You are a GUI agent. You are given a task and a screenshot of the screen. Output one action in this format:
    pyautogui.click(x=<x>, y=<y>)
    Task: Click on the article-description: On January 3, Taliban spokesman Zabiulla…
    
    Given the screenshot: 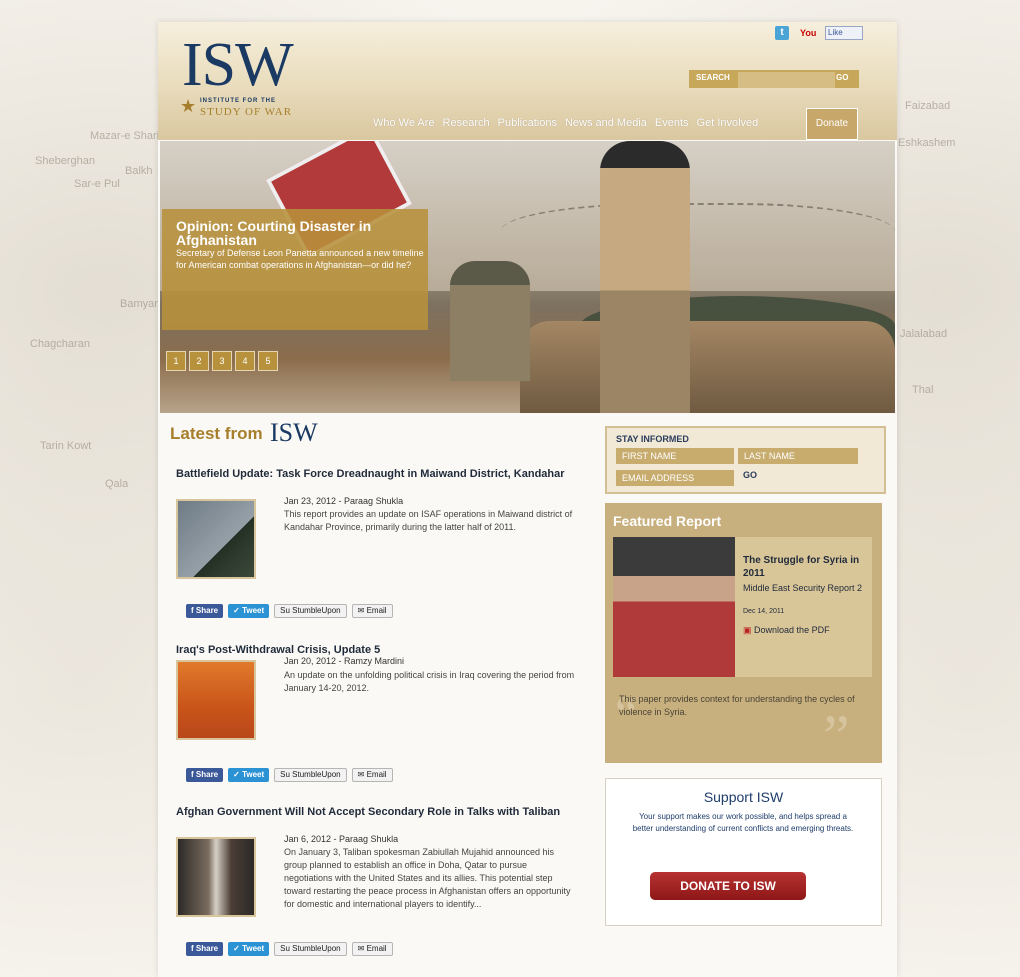 What is the action you would take?
    pyautogui.click(x=427, y=878)
    